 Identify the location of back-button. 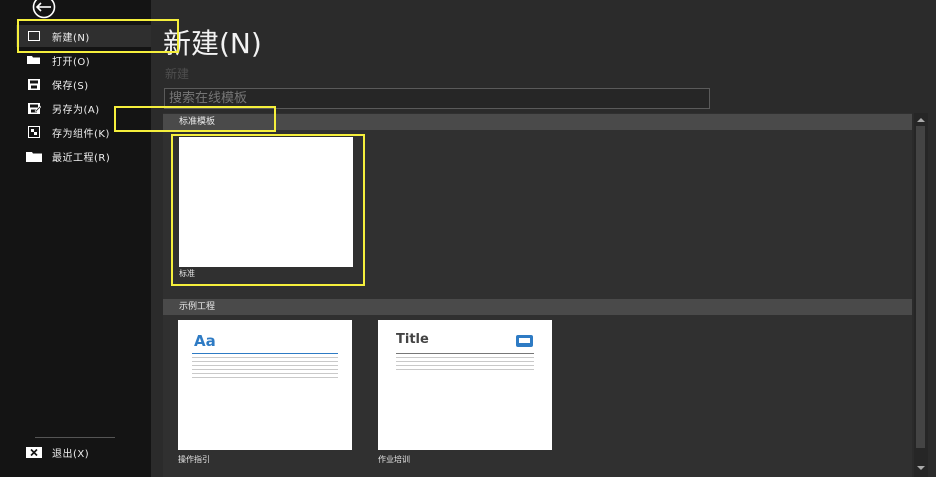
(44, 9).